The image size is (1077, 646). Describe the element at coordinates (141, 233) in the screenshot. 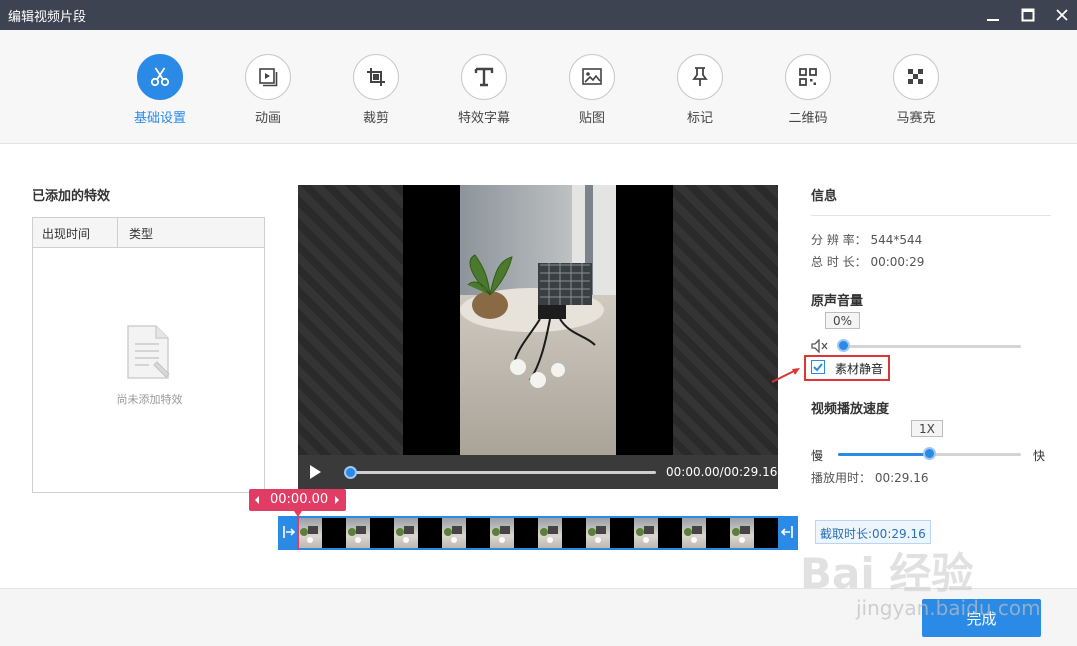

I see `column-header-type: 类型` at that location.